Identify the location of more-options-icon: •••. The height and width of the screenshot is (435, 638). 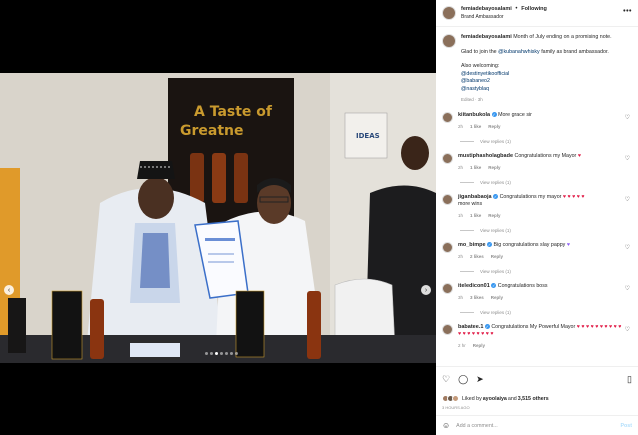
(627, 11).